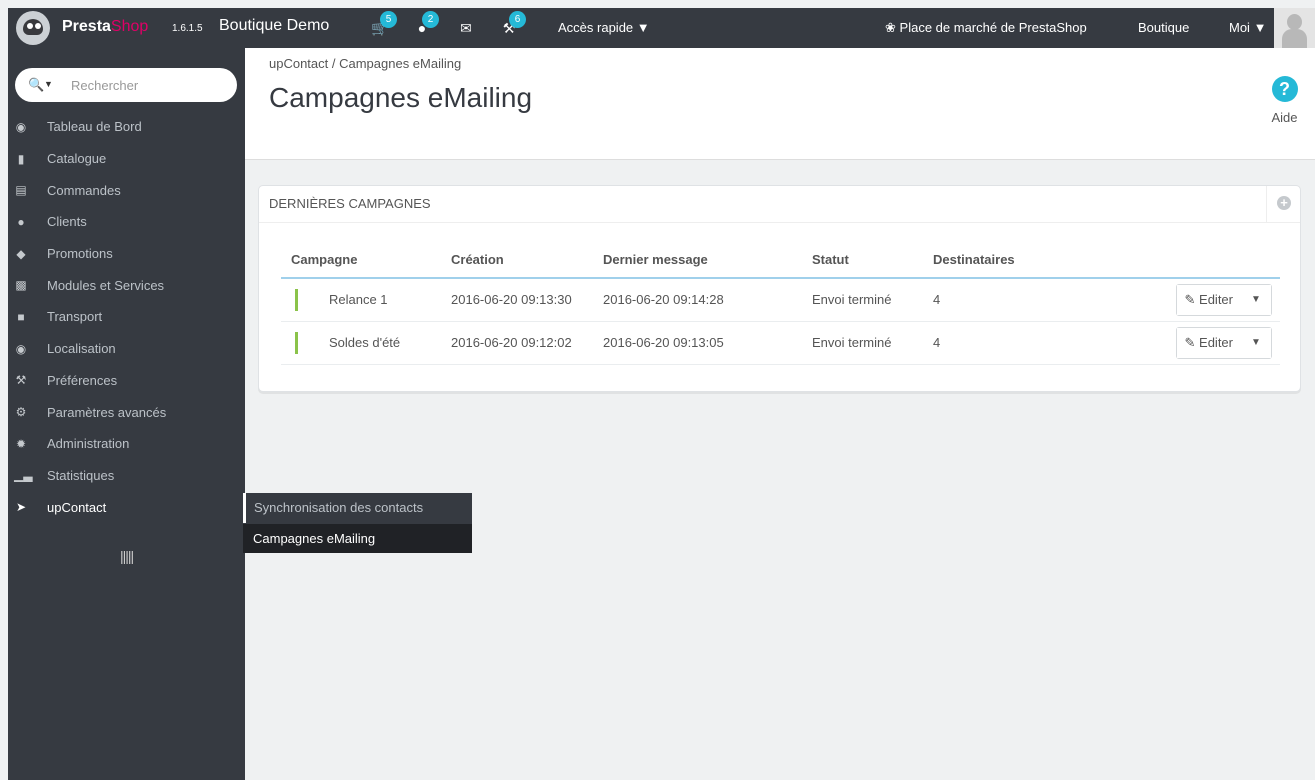 This screenshot has width=1315, height=780. Describe the element at coordinates (126, 444) in the screenshot. I see `sidebar-item-administration: ✹ Administration` at that location.